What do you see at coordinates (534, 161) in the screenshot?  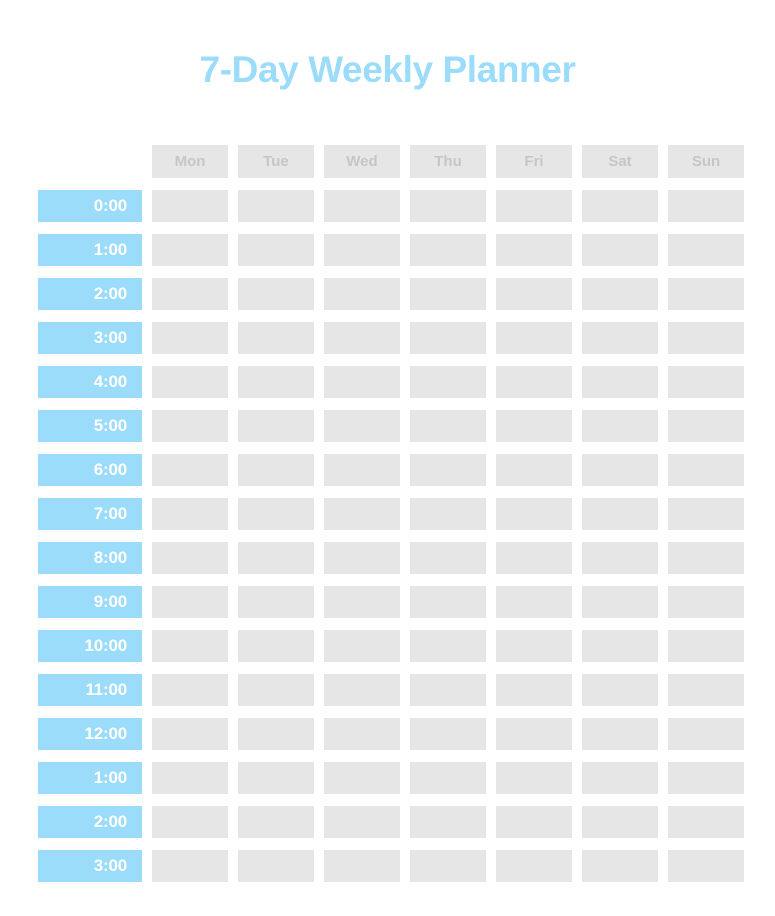 I see `day-header-fri: Fri` at bounding box center [534, 161].